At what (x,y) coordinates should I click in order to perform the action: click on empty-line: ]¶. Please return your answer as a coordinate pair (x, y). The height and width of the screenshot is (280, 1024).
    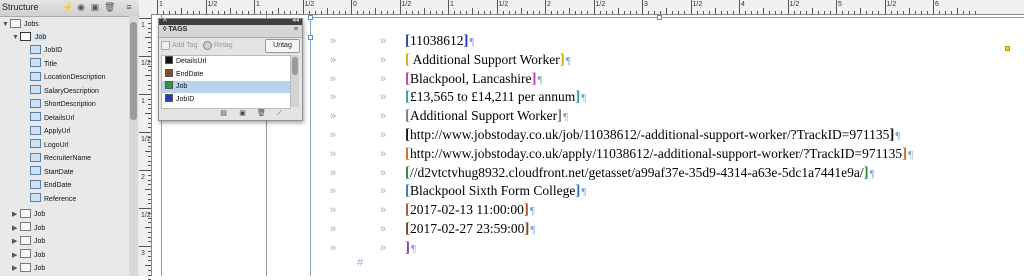
    Looking at the image, I should click on (410, 248).